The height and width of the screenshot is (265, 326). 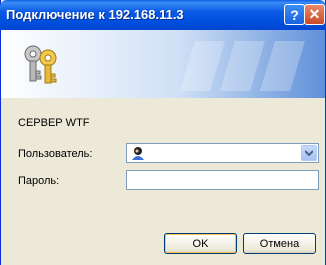 I want to click on window-title: Подключение к 192.168.11.3, so click(x=95, y=14).